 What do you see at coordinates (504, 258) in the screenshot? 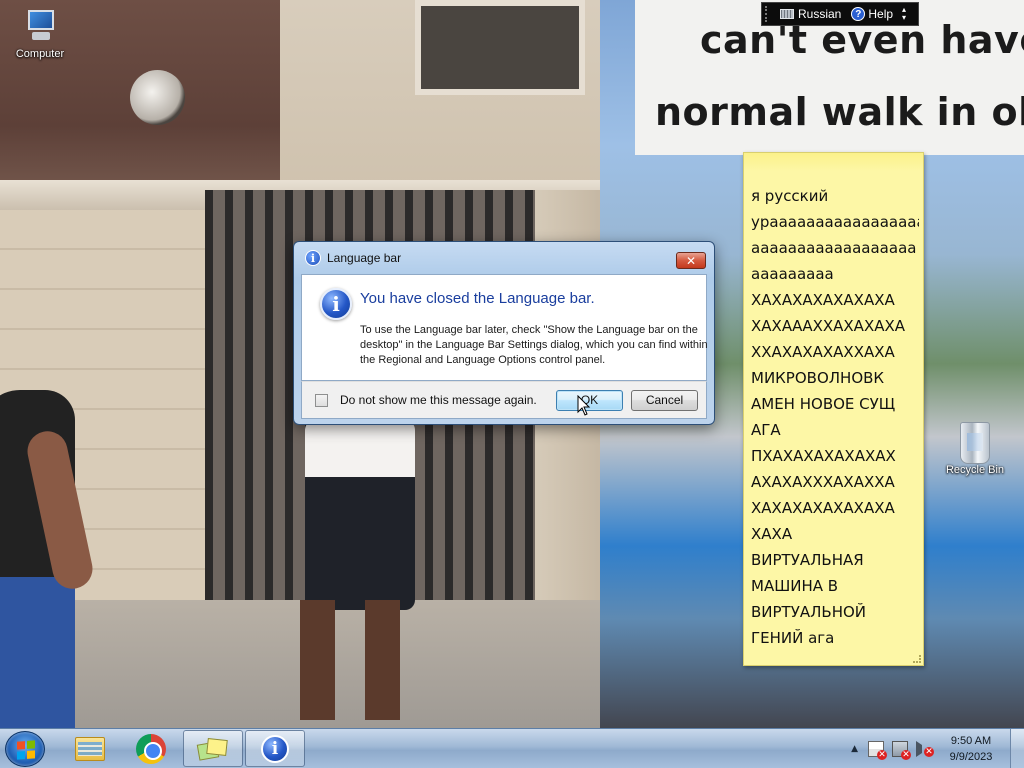
I see `dialog-titlebar: i Language bar` at bounding box center [504, 258].